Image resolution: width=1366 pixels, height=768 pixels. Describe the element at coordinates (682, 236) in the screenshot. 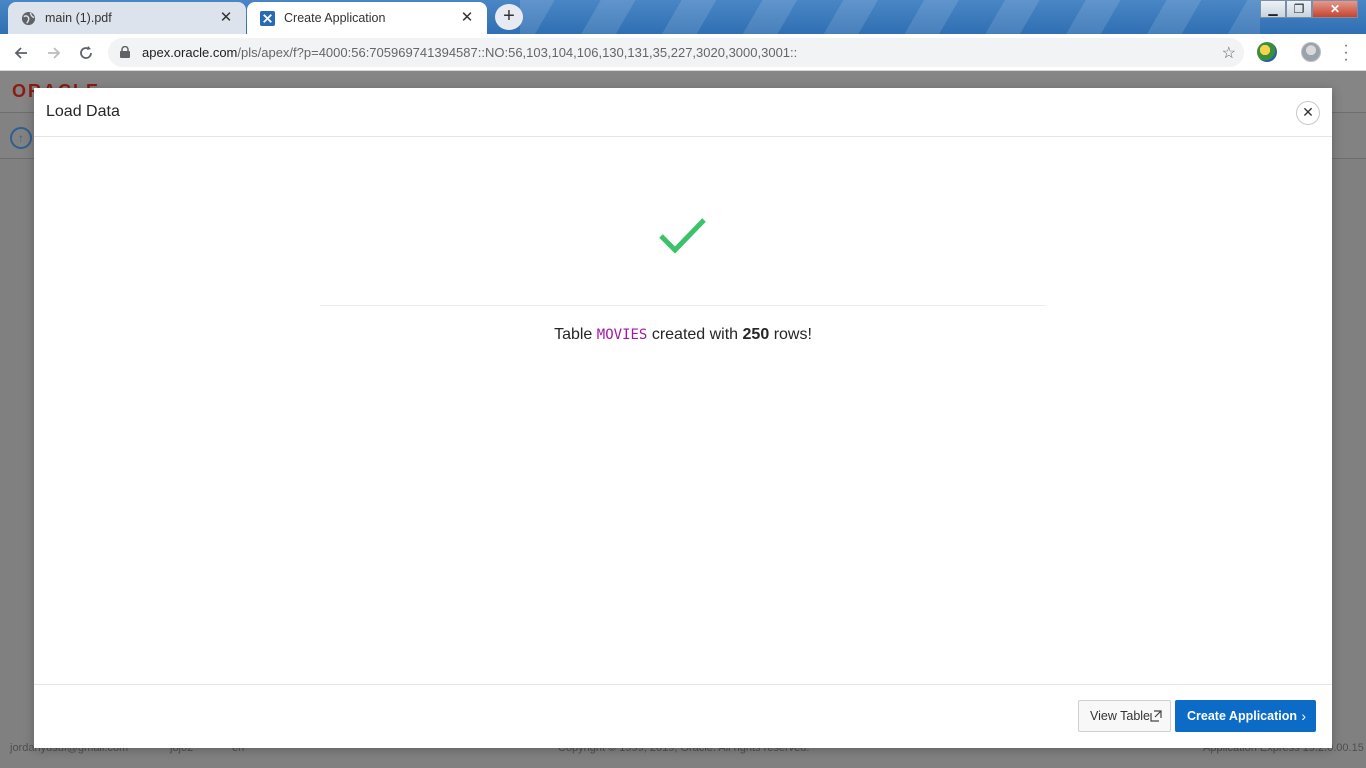

I see `success-checkmark-icon` at that location.